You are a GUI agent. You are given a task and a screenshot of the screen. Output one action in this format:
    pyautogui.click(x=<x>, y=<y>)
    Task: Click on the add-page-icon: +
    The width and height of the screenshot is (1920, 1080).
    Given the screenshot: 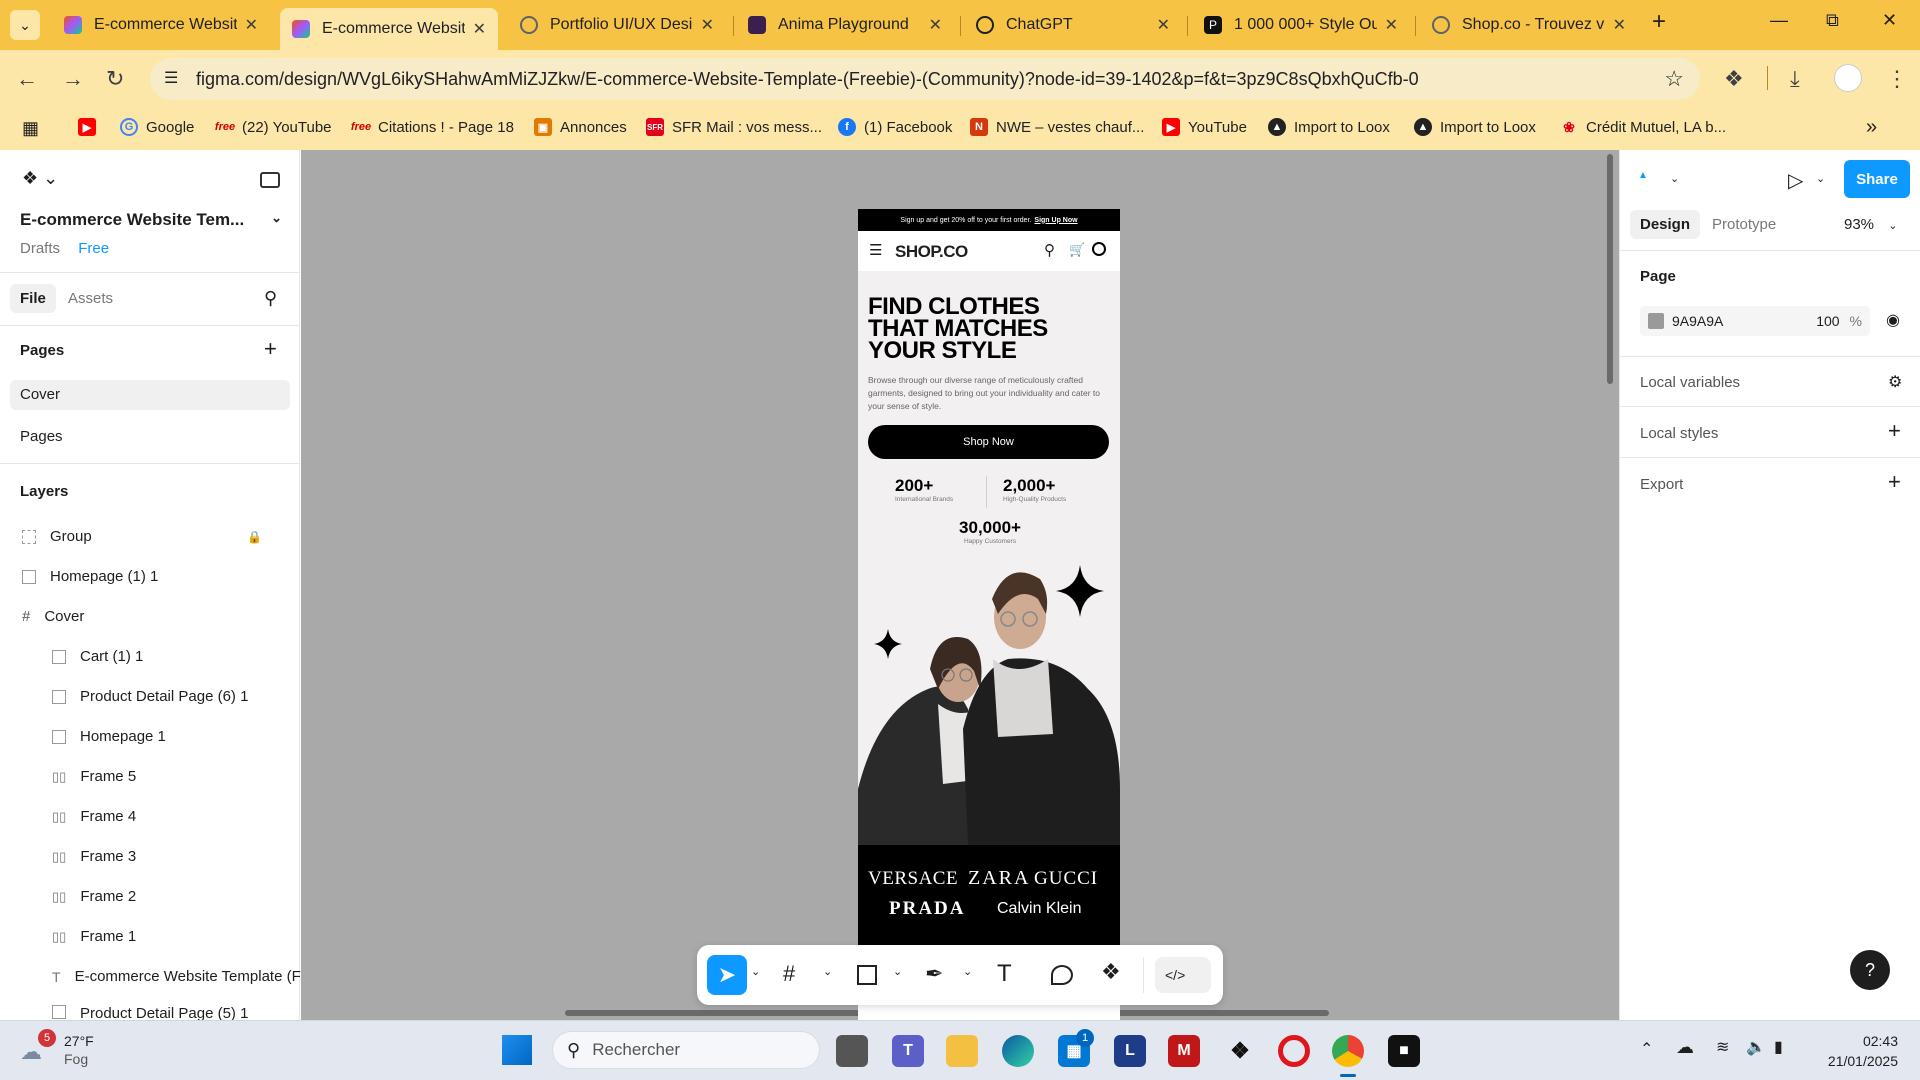 What is the action you would take?
    pyautogui.click(x=270, y=349)
    